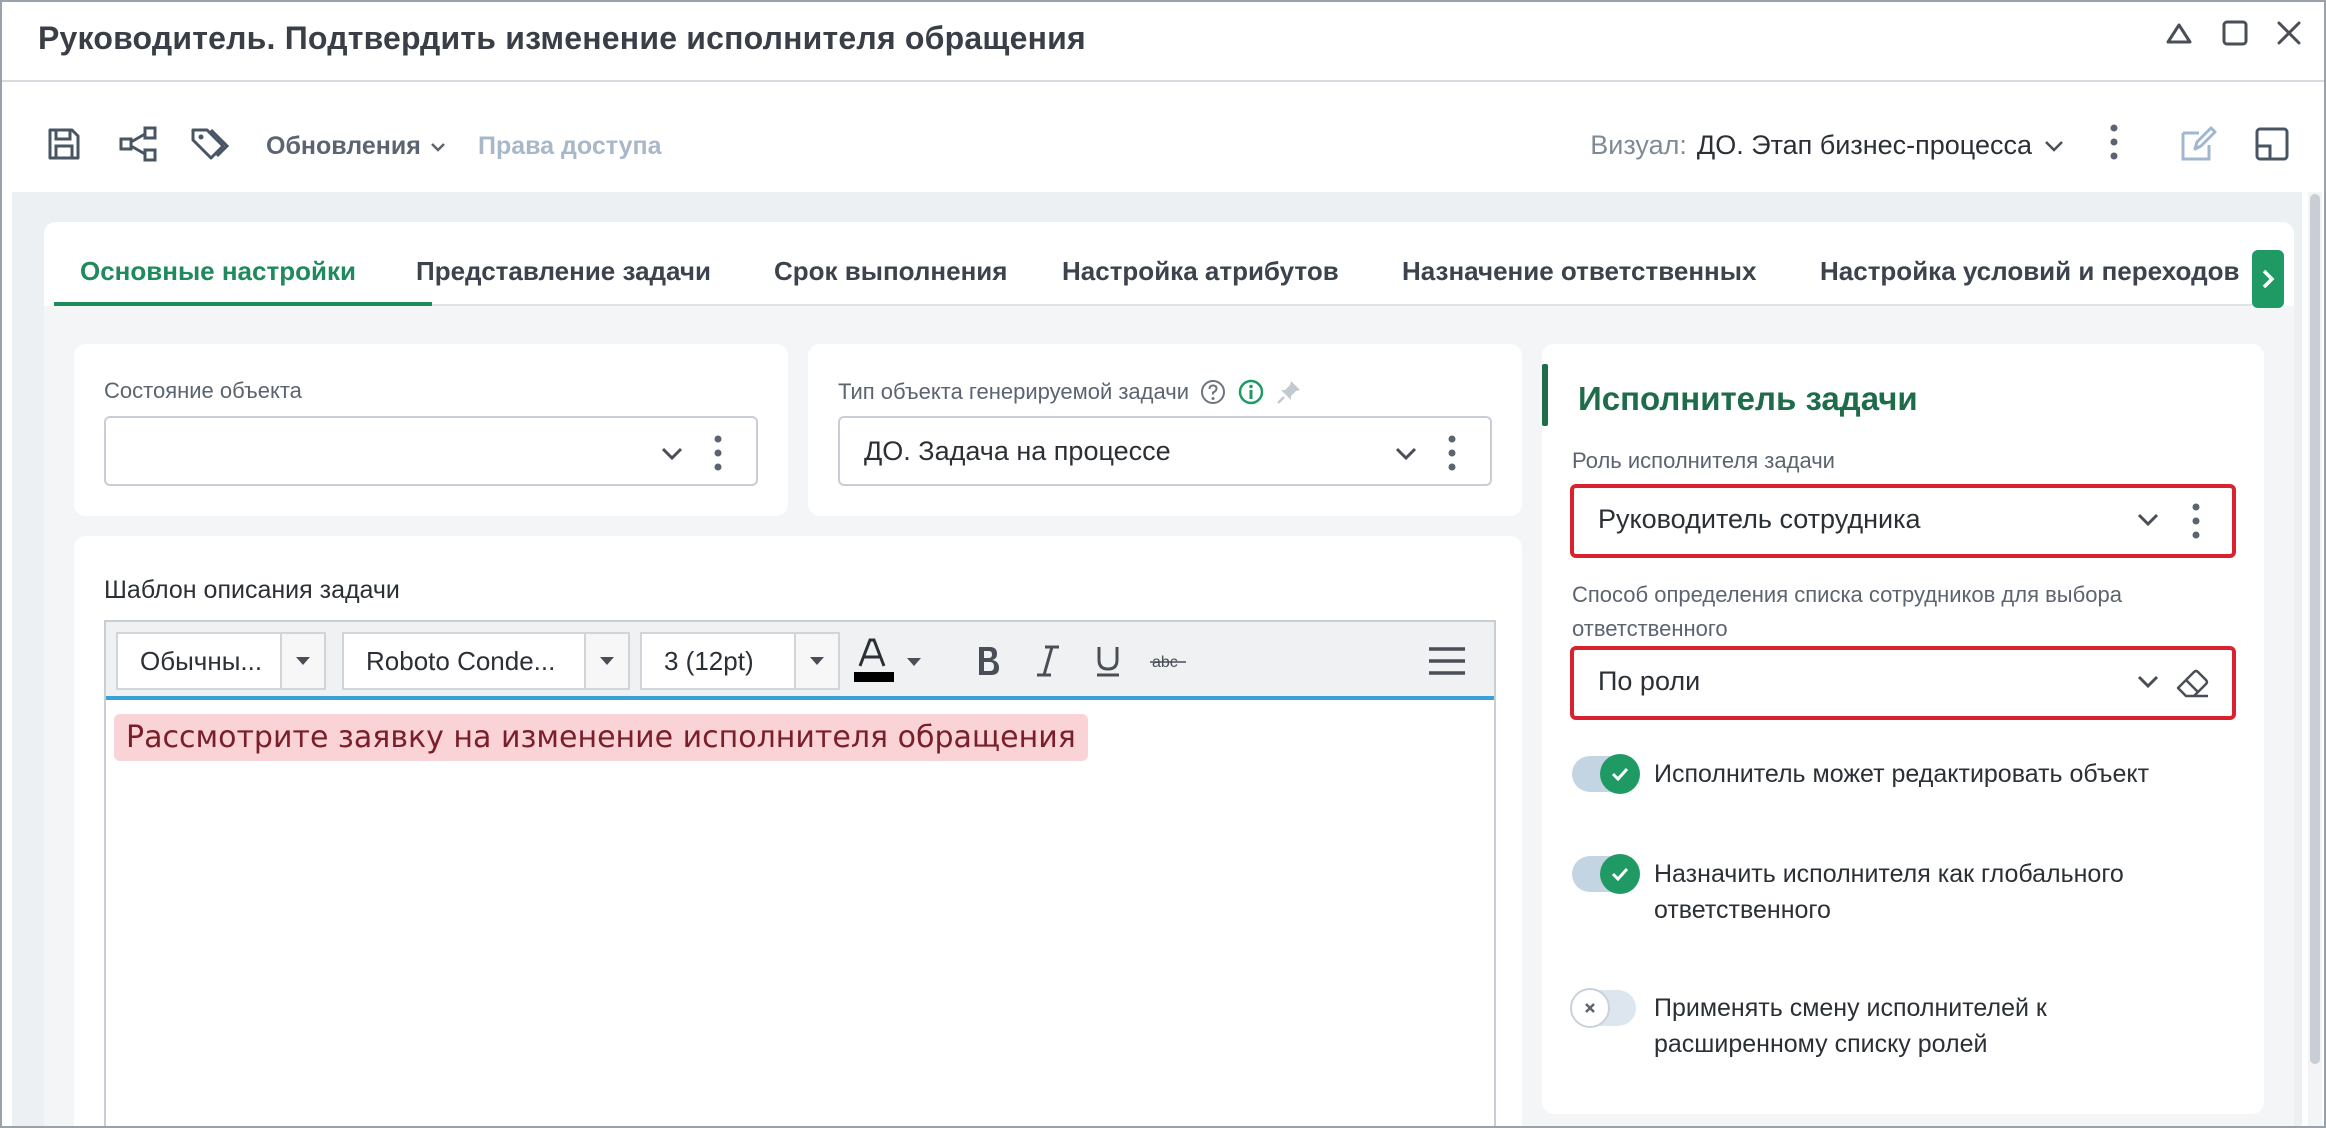 The image size is (2326, 1128). What do you see at coordinates (343, 146) in the screenshot?
I see `updates-label: Обновления` at bounding box center [343, 146].